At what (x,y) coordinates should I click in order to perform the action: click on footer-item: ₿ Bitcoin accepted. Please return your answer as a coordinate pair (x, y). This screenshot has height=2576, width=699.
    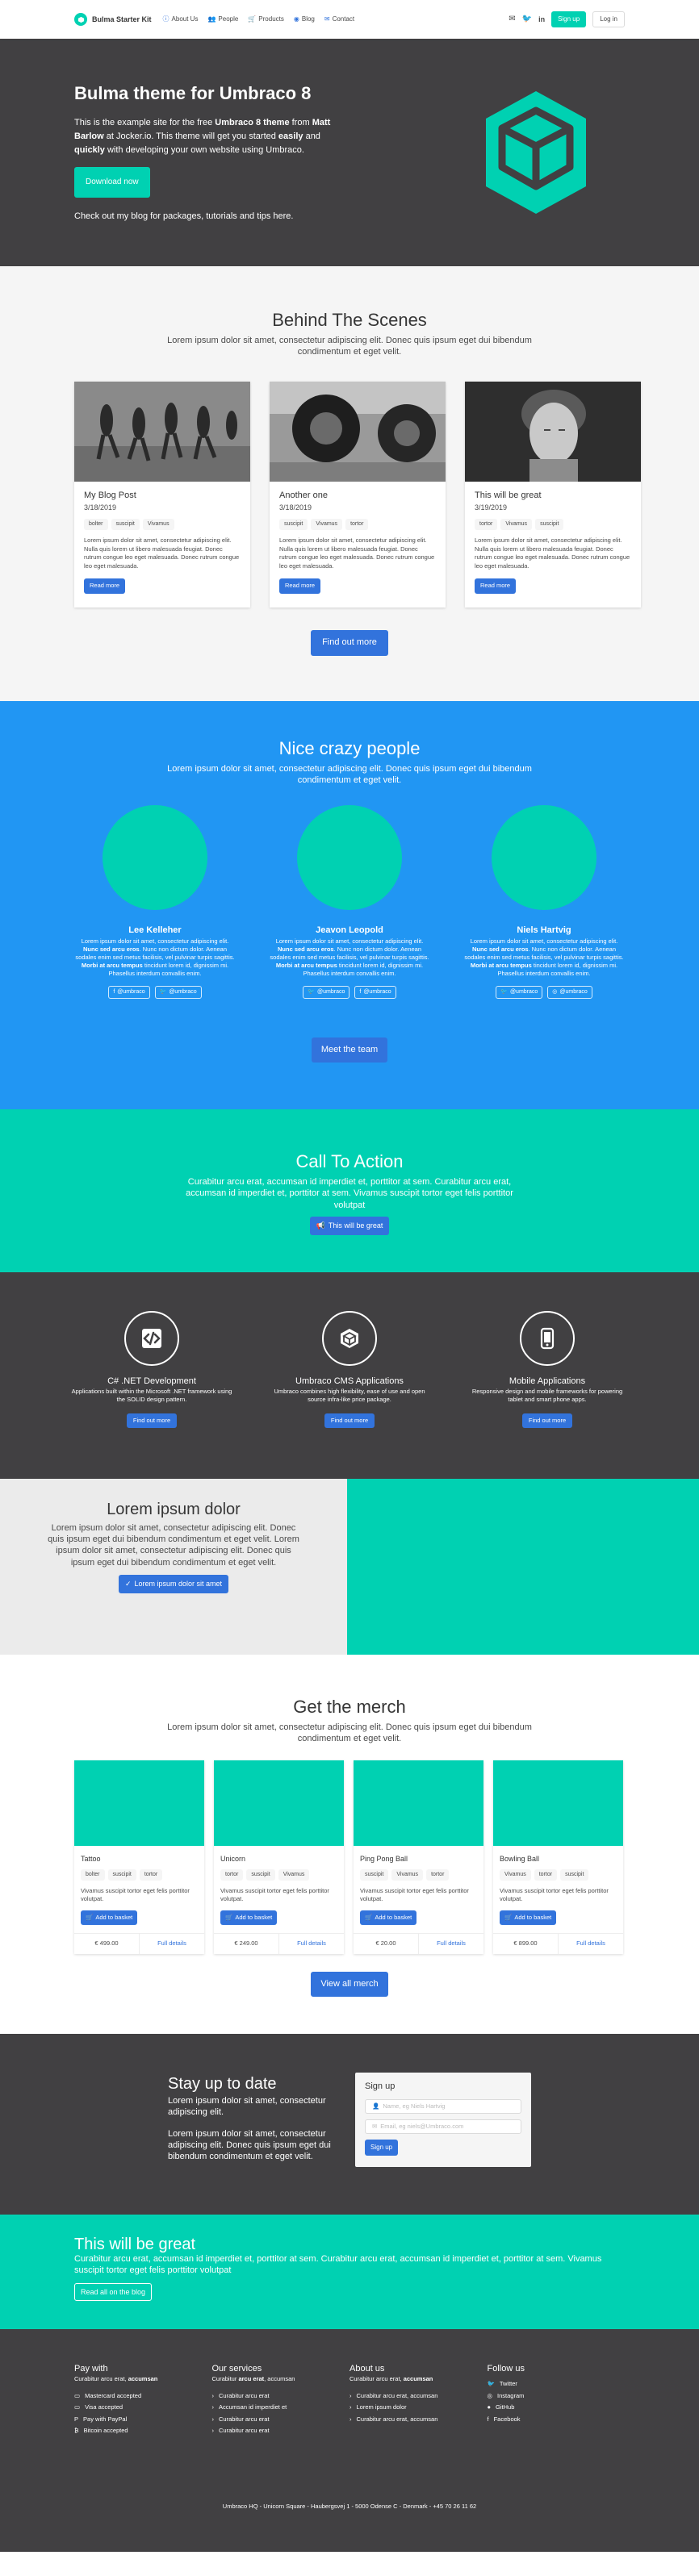
    Looking at the image, I should click on (143, 2431).